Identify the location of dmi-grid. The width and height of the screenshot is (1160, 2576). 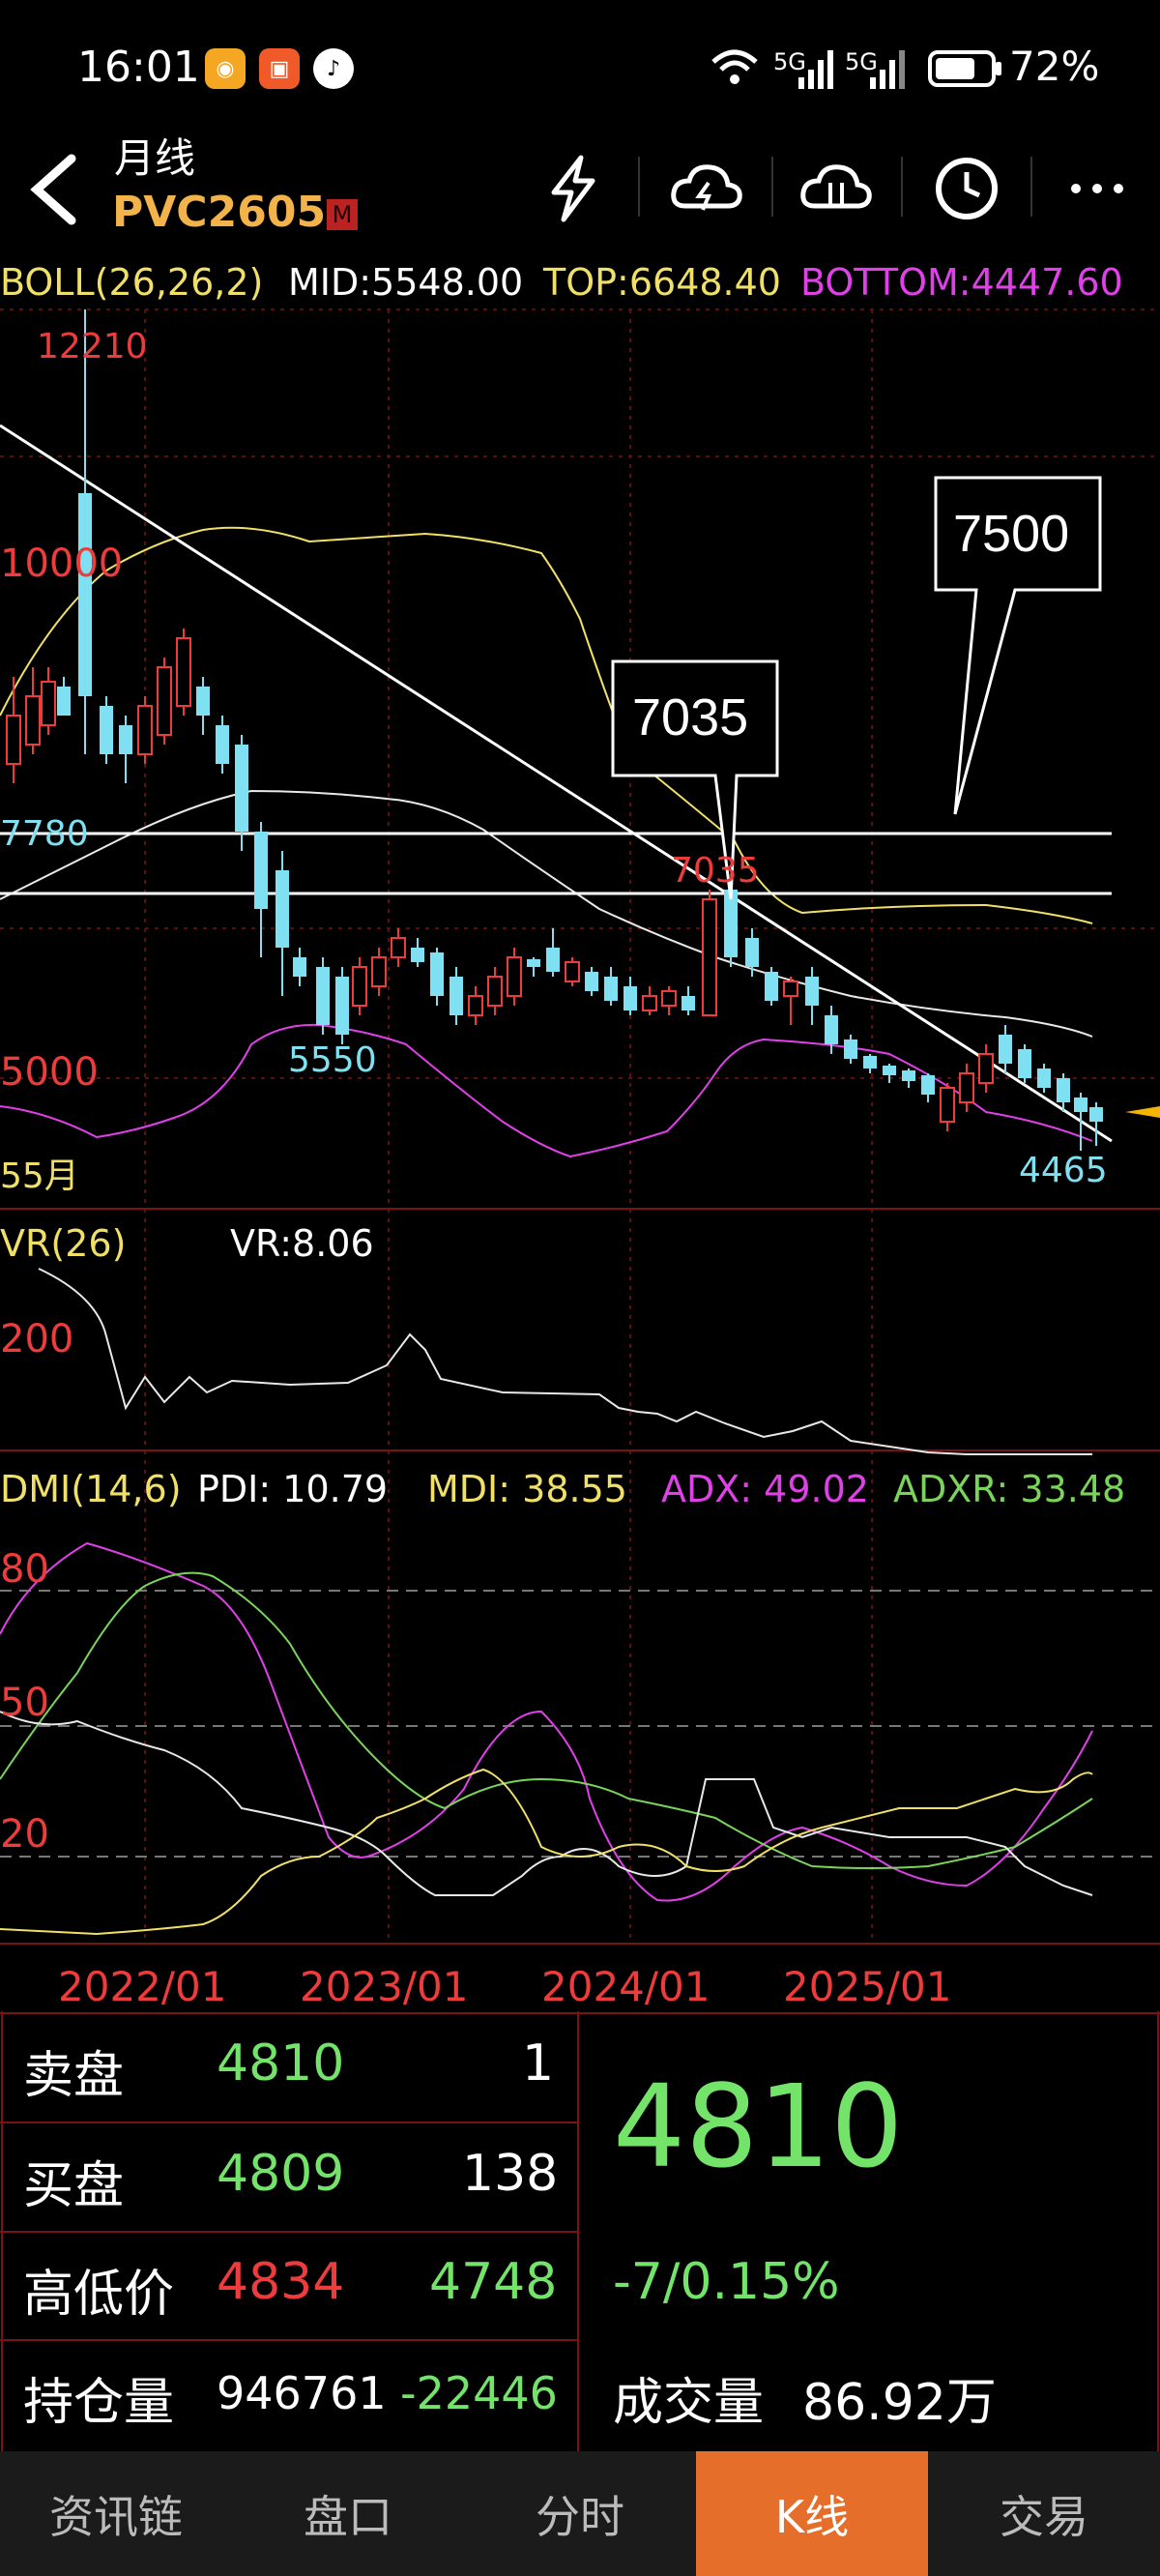
(580, 1724).